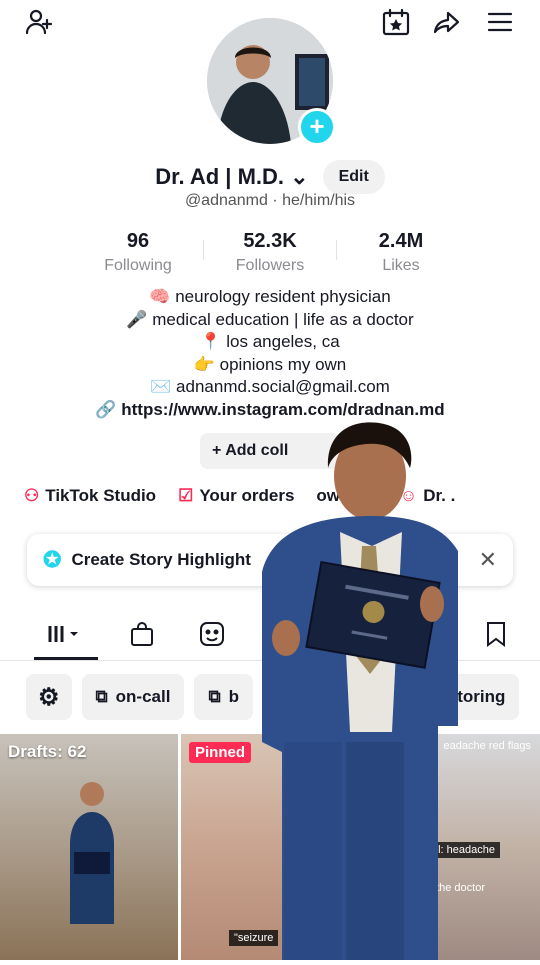 This screenshot has height=965, width=540. What do you see at coordinates (270, 364) in the screenshot?
I see `bio-line: 👉 opinions my own` at bounding box center [270, 364].